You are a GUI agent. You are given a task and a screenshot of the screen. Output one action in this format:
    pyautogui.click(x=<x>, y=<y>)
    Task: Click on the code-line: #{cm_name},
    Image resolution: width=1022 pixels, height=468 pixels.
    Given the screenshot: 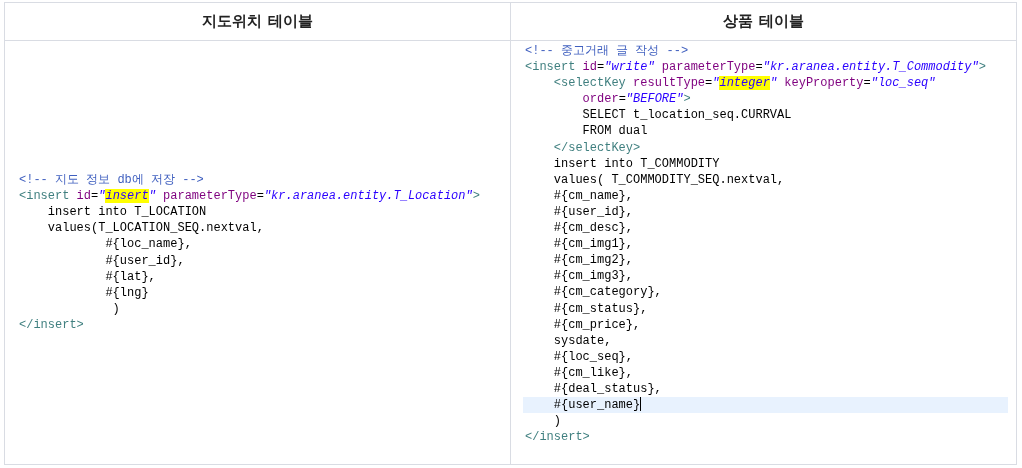 What is the action you would take?
    pyautogui.click(x=593, y=195)
    